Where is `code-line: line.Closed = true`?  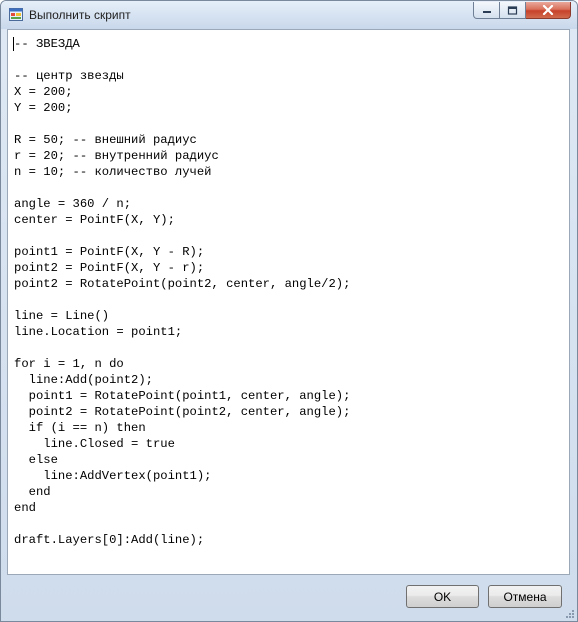 code-line: line.Closed = true is located at coordinates (94, 444).